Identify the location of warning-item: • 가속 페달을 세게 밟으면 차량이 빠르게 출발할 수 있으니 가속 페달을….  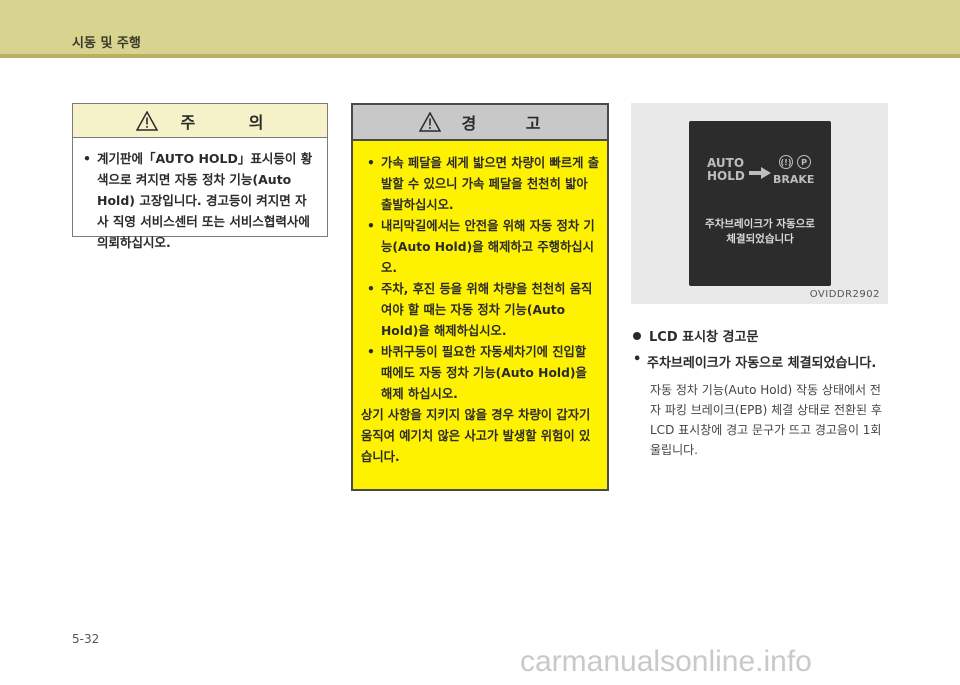
(483, 184).